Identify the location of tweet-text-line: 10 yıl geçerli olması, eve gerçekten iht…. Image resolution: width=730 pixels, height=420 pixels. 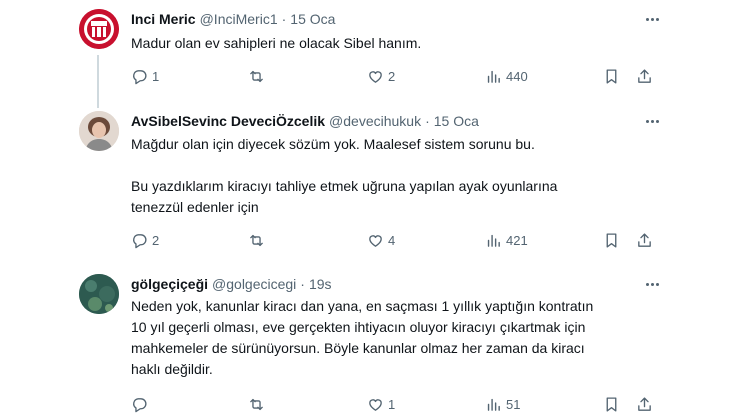
(358, 327).